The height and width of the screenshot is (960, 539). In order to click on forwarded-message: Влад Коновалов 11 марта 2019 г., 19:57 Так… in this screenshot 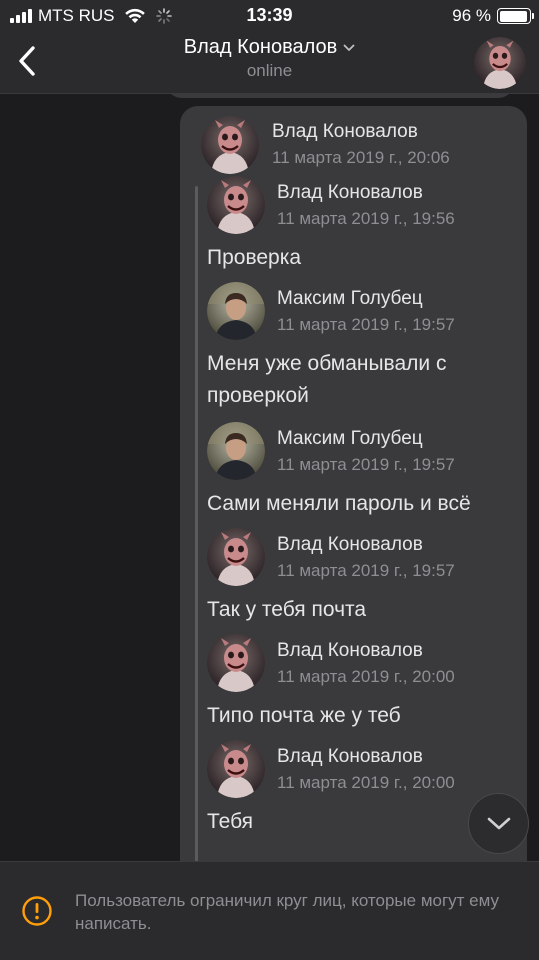, I will do `click(366, 581)`.